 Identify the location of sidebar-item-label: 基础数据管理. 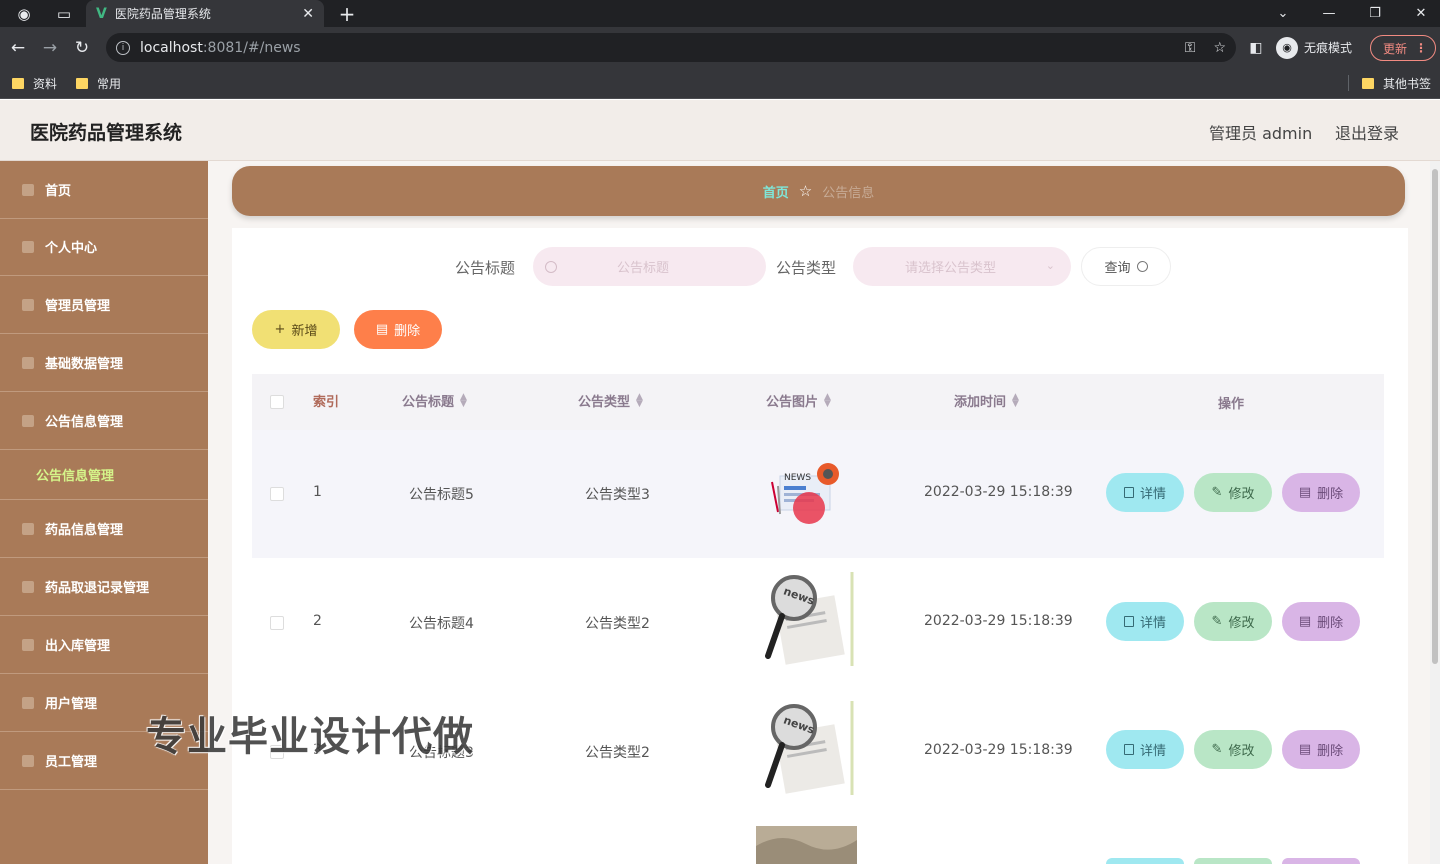
(84, 364).